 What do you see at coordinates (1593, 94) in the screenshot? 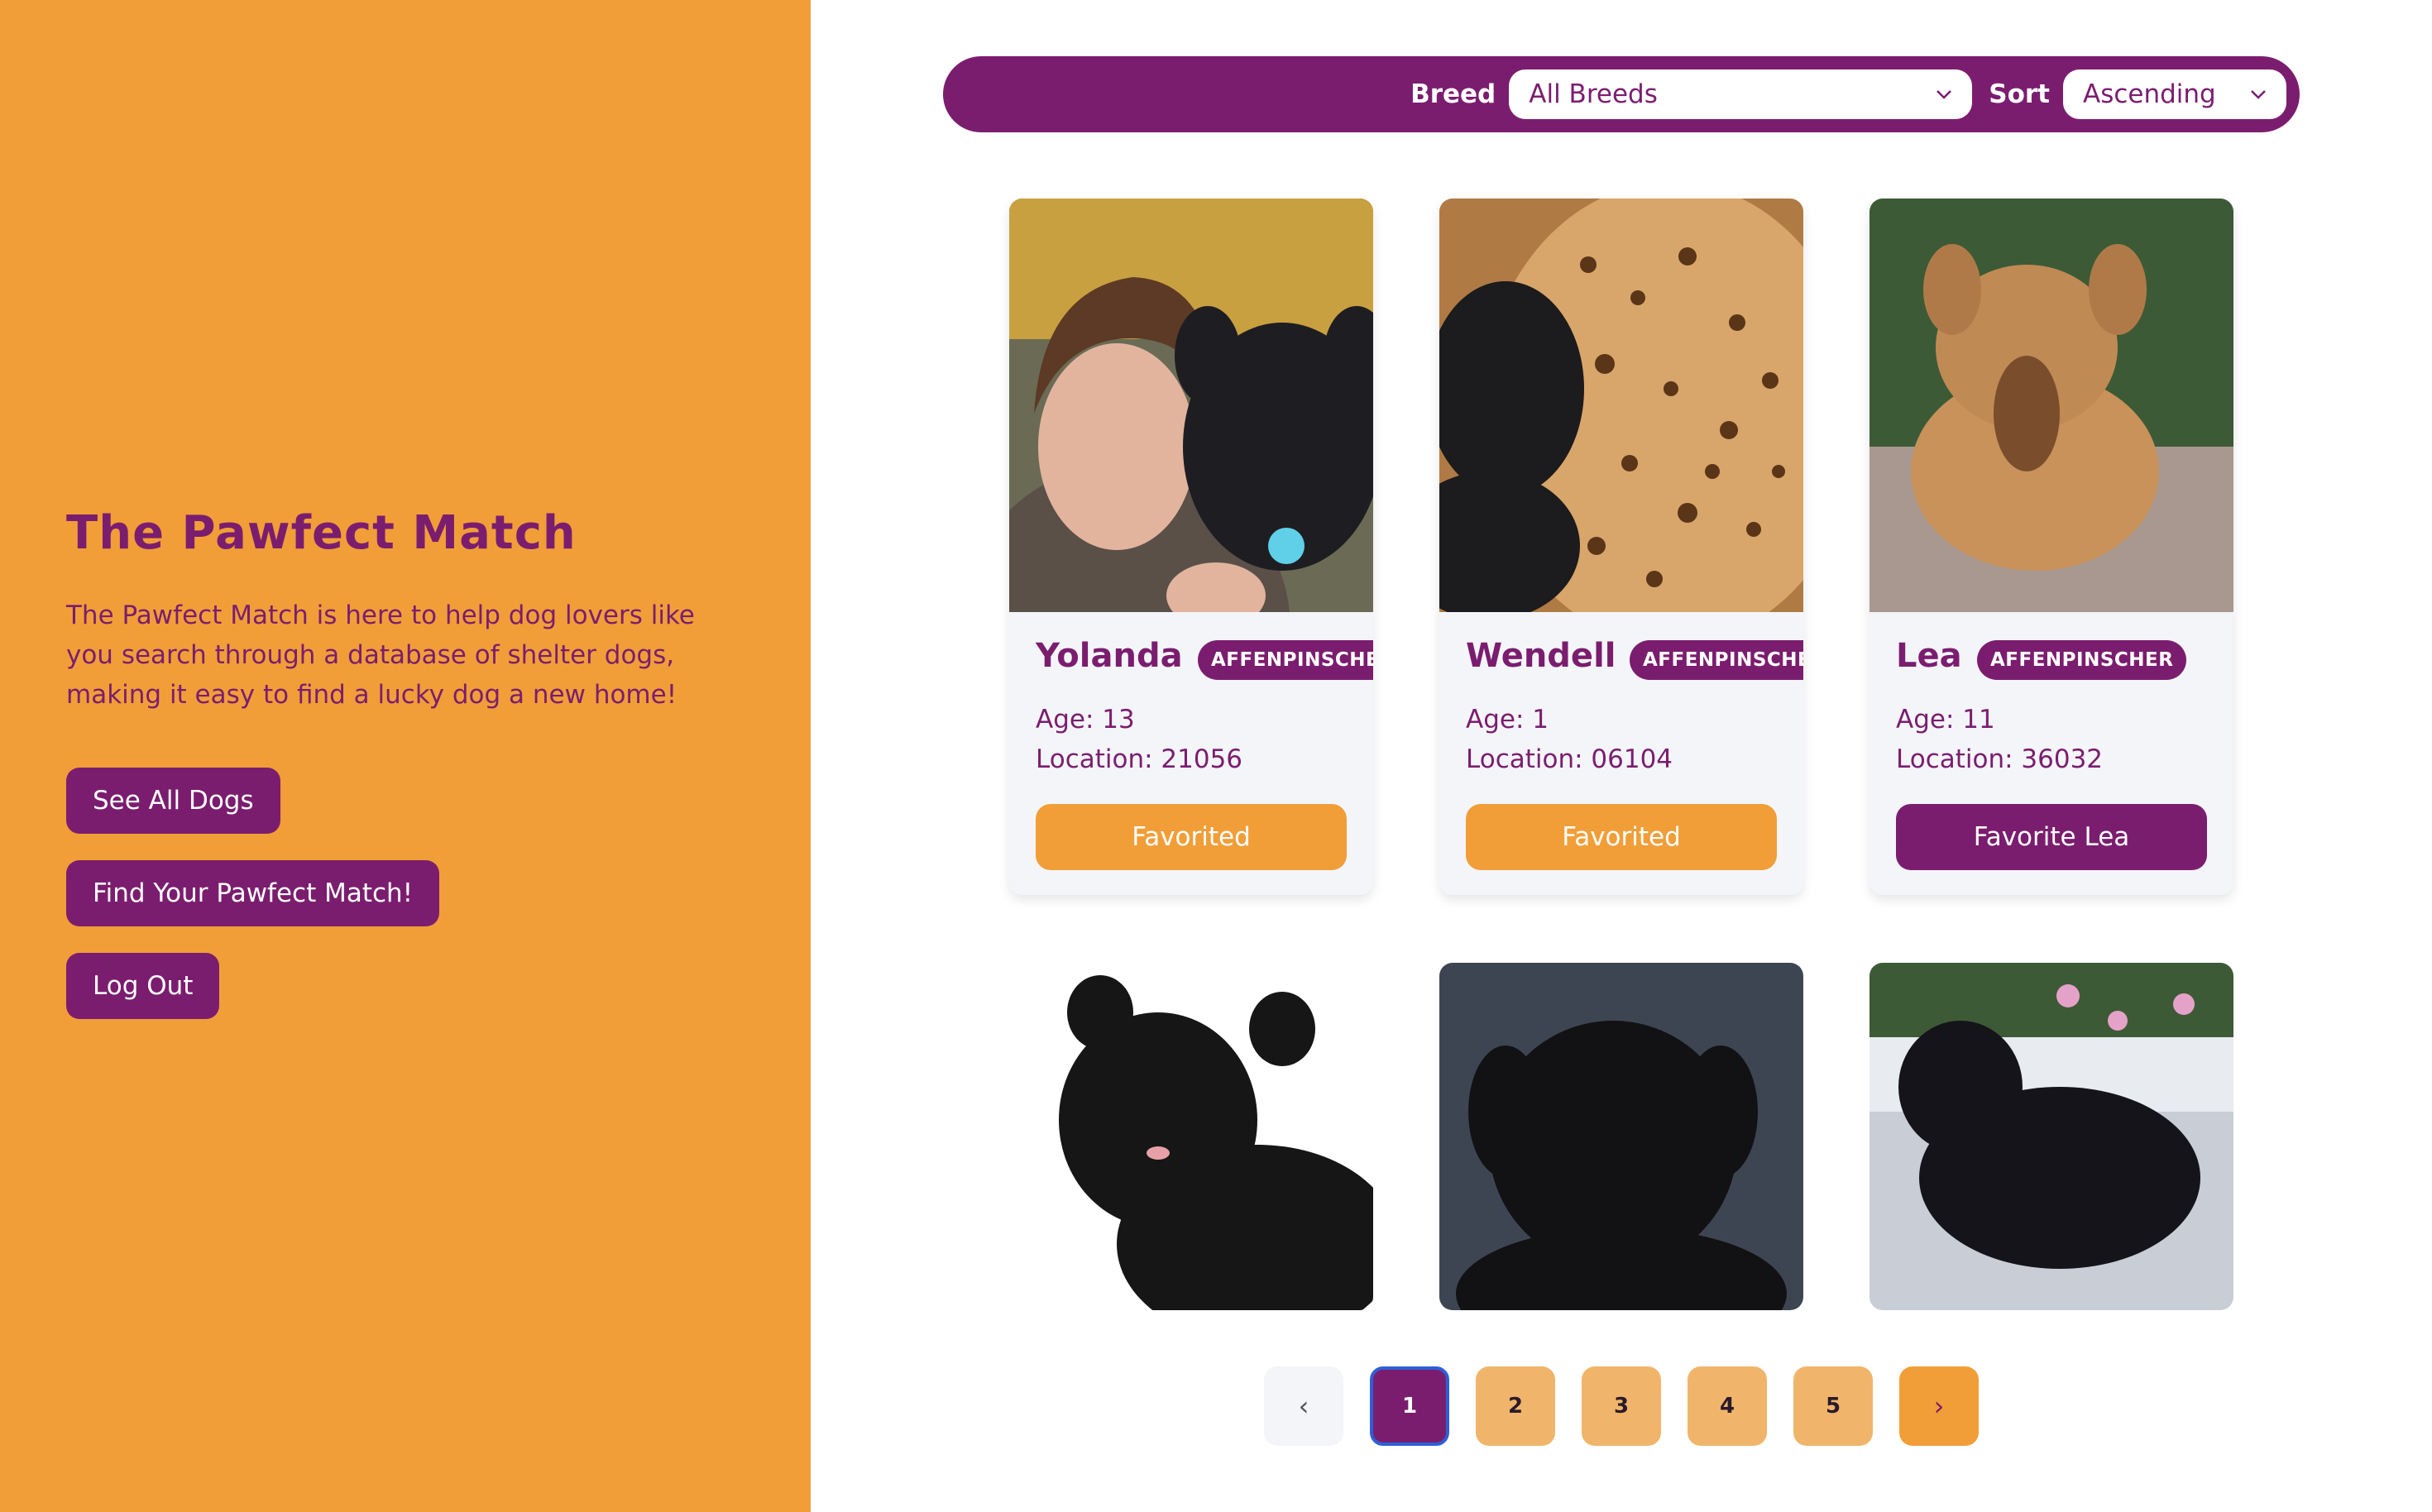
I see `breed-select-value: All Breeds` at bounding box center [1593, 94].